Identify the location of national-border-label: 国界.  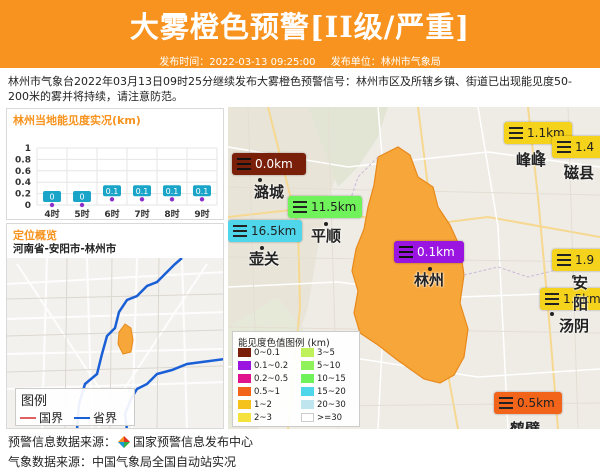
(51, 418).